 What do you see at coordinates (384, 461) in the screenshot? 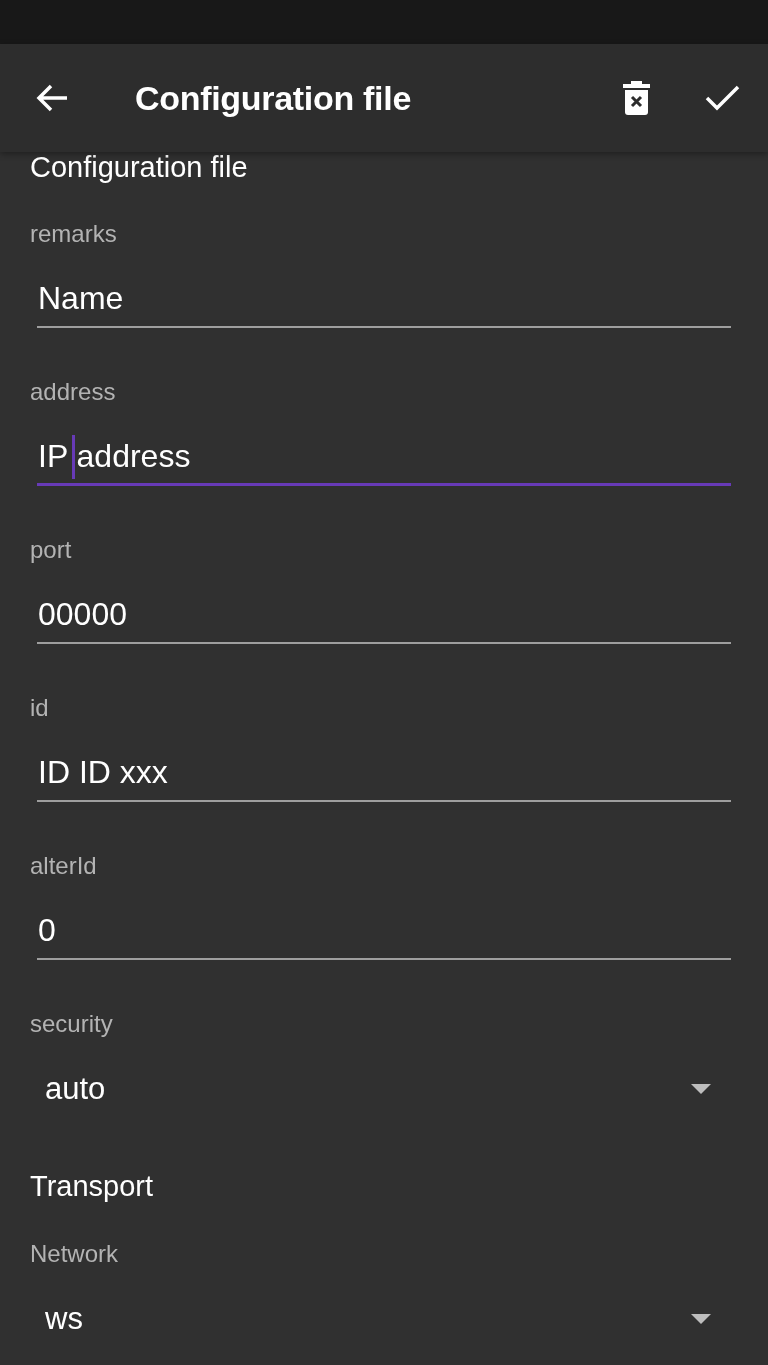
I see `text-field: IP address` at bounding box center [384, 461].